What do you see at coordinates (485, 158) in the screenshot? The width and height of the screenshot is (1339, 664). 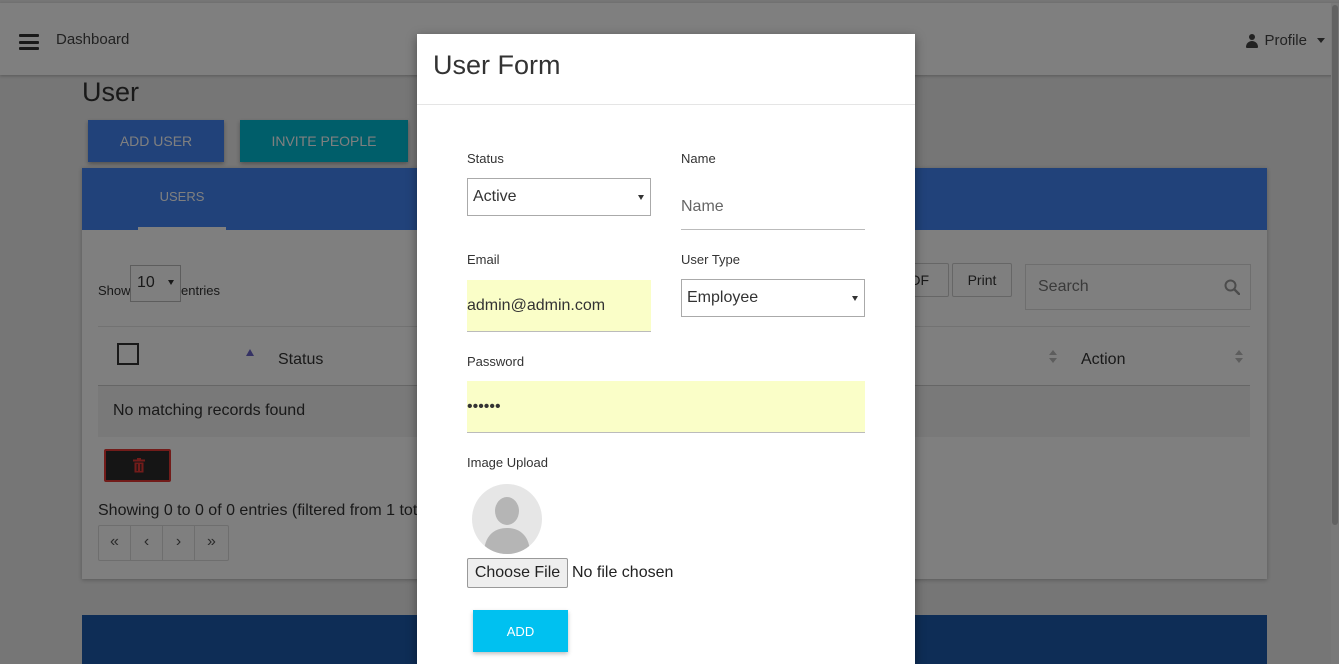 I see `status-label: Status` at bounding box center [485, 158].